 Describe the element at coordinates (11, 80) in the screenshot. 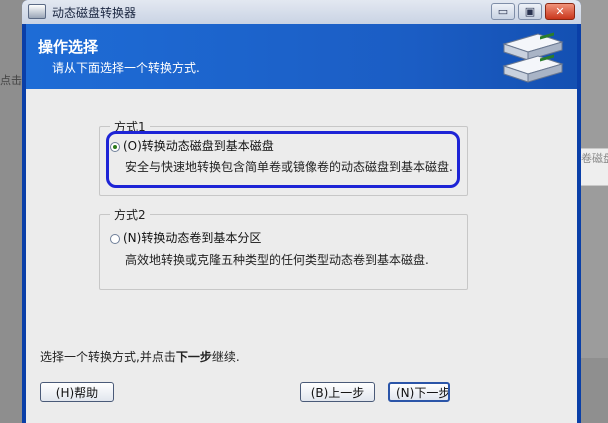

I see `background-text-left: 点击` at that location.